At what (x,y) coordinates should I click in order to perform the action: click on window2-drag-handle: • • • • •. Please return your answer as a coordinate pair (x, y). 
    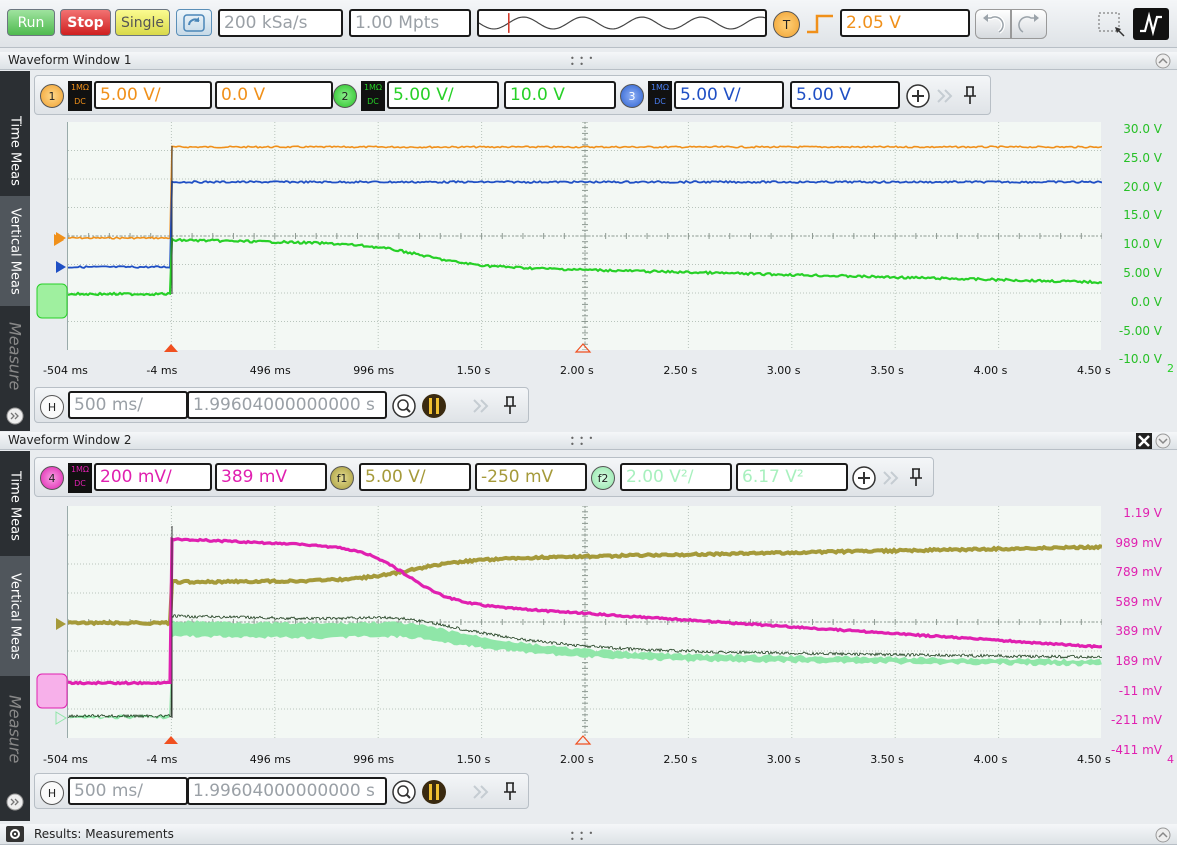
    Looking at the image, I should click on (586, 442).